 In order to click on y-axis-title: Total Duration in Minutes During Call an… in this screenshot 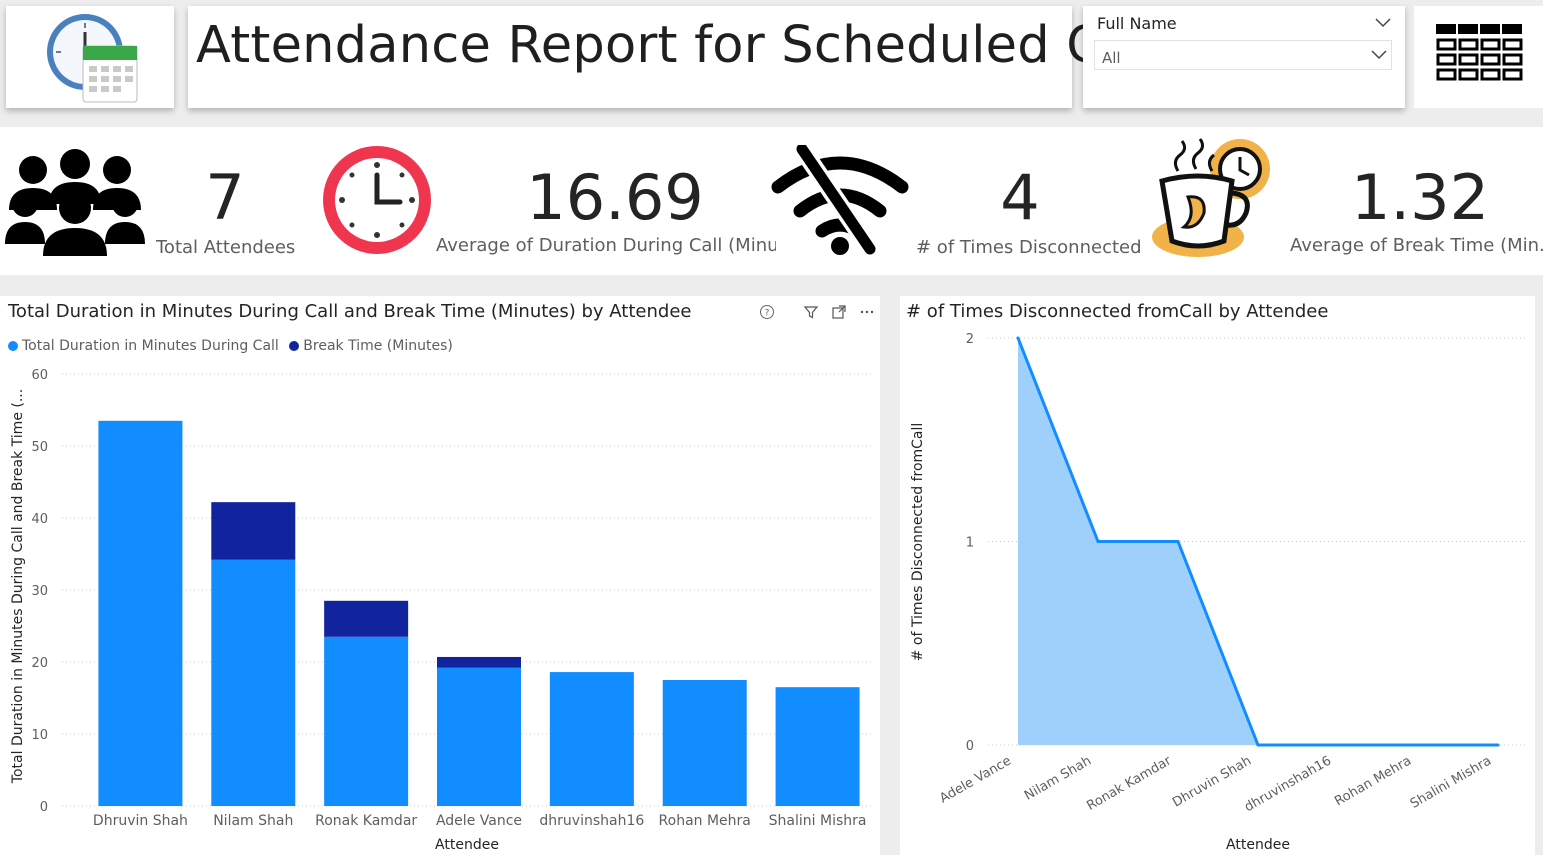, I will do `click(18, 586)`.